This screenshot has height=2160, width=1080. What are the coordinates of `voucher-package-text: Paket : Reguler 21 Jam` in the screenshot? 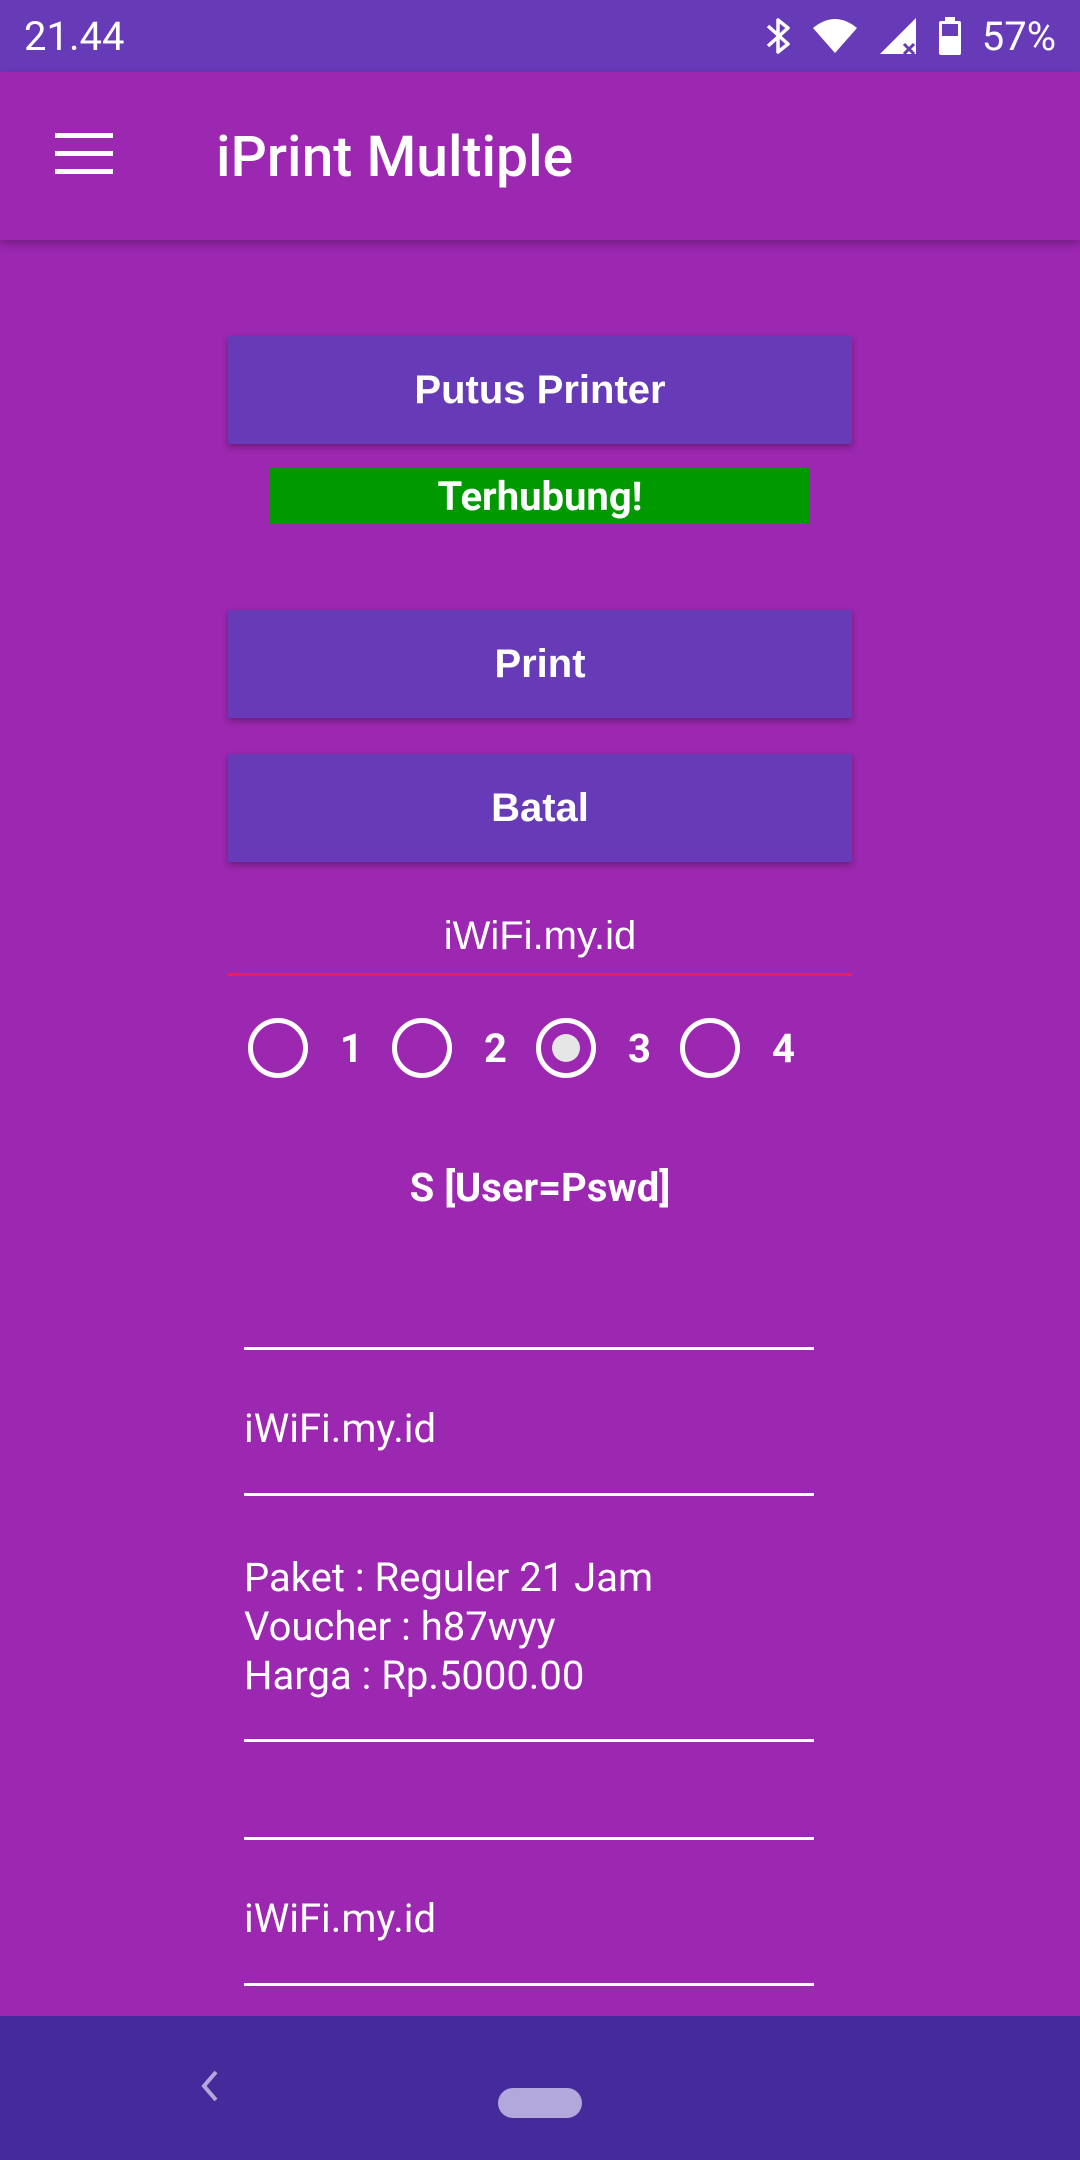 It's located at (449, 1577).